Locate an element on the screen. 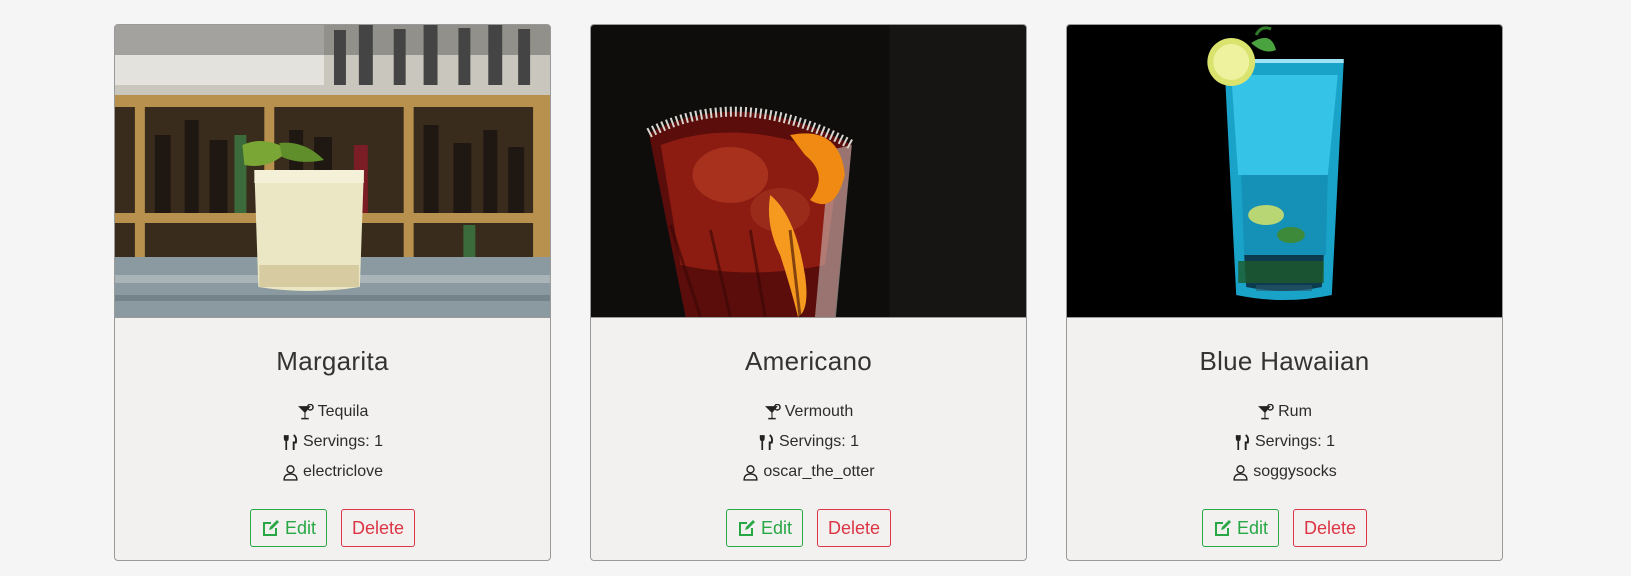  recipe-spirit: Tequila is located at coordinates (332, 412).